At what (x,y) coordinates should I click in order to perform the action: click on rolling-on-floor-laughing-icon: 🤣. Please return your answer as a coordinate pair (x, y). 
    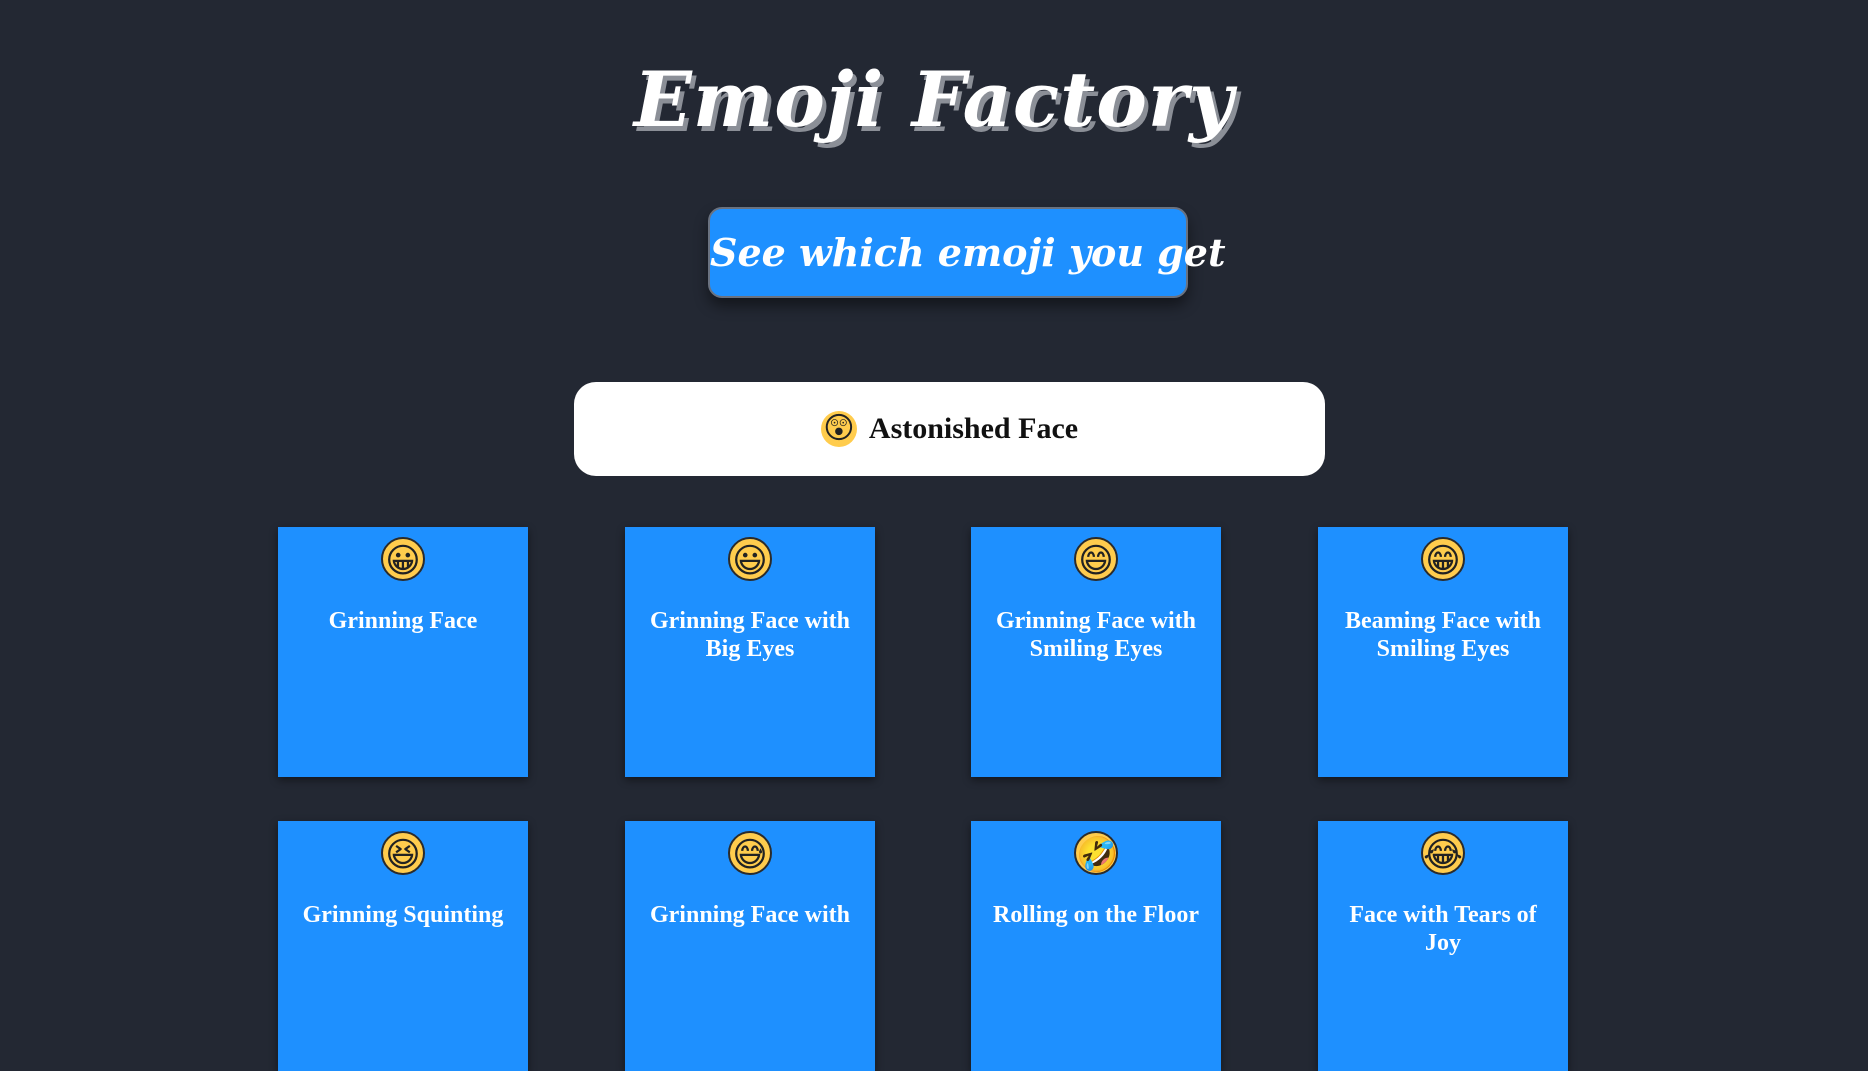
    Looking at the image, I should click on (1096, 853).